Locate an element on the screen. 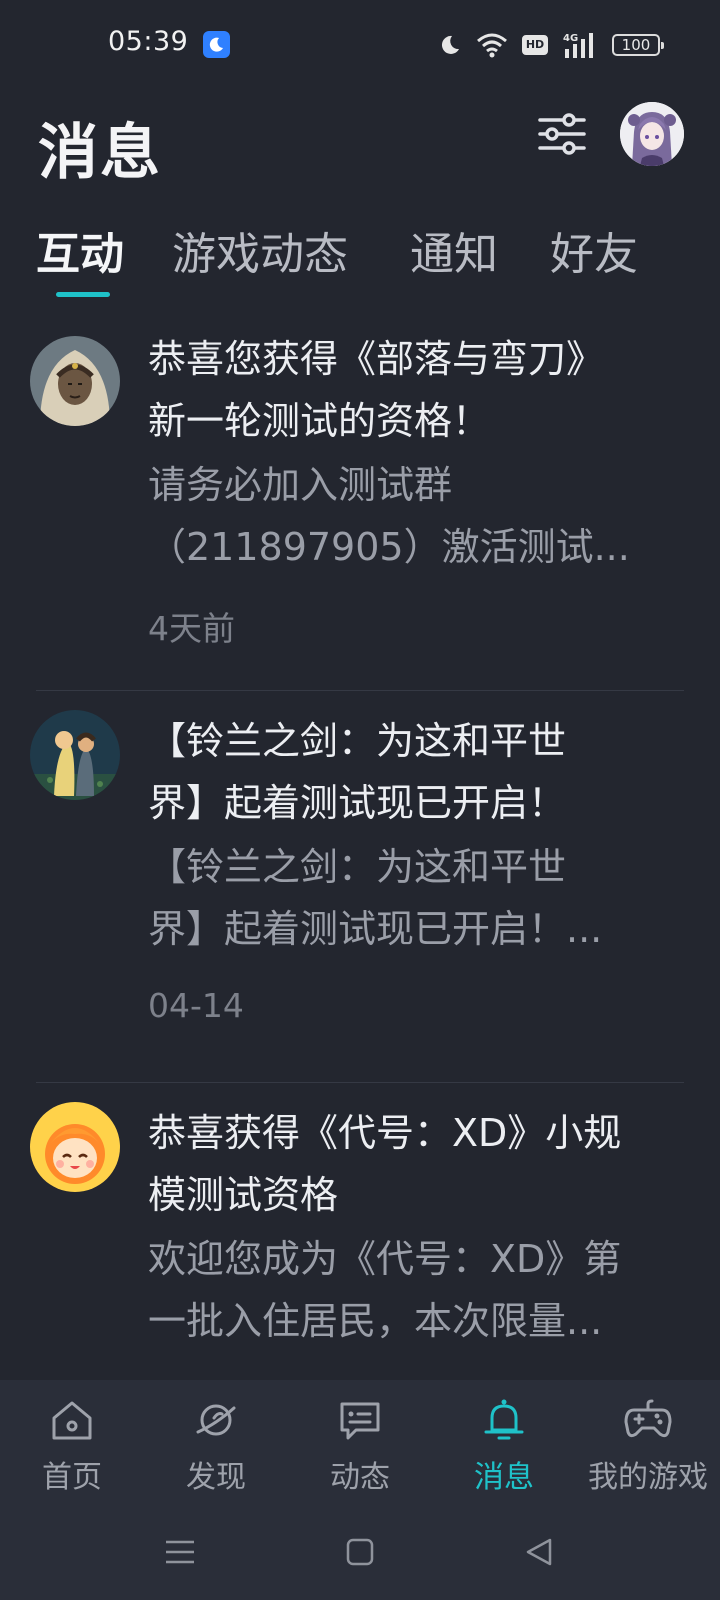  system-navigation-bar is located at coordinates (360, 1551).